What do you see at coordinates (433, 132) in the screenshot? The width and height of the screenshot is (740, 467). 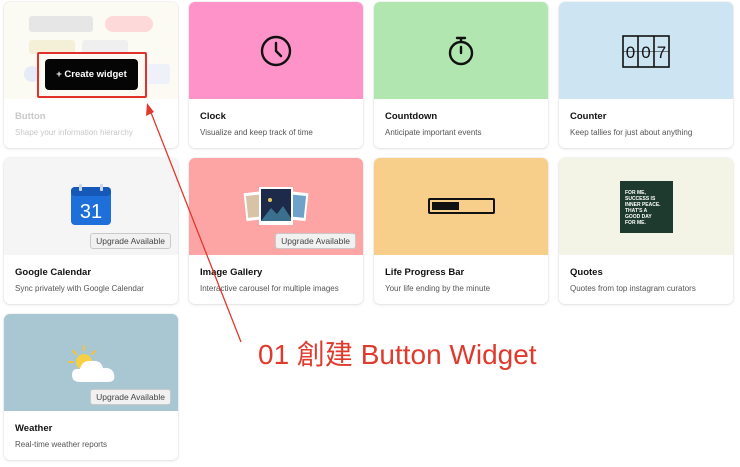 I see `card-description: Anticipate important events` at bounding box center [433, 132].